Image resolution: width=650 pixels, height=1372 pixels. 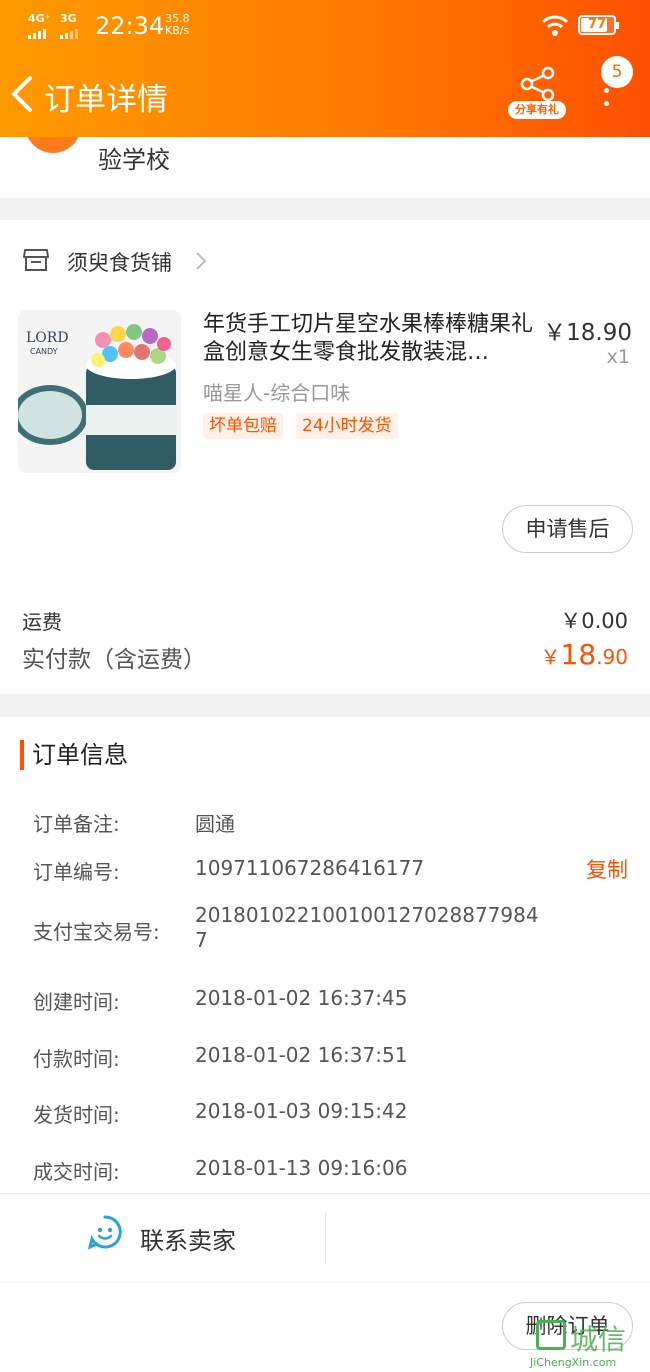 What do you see at coordinates (325, 147) in the screenshot?
I see `address-card: 验学校` at bounding box center [325, 147].